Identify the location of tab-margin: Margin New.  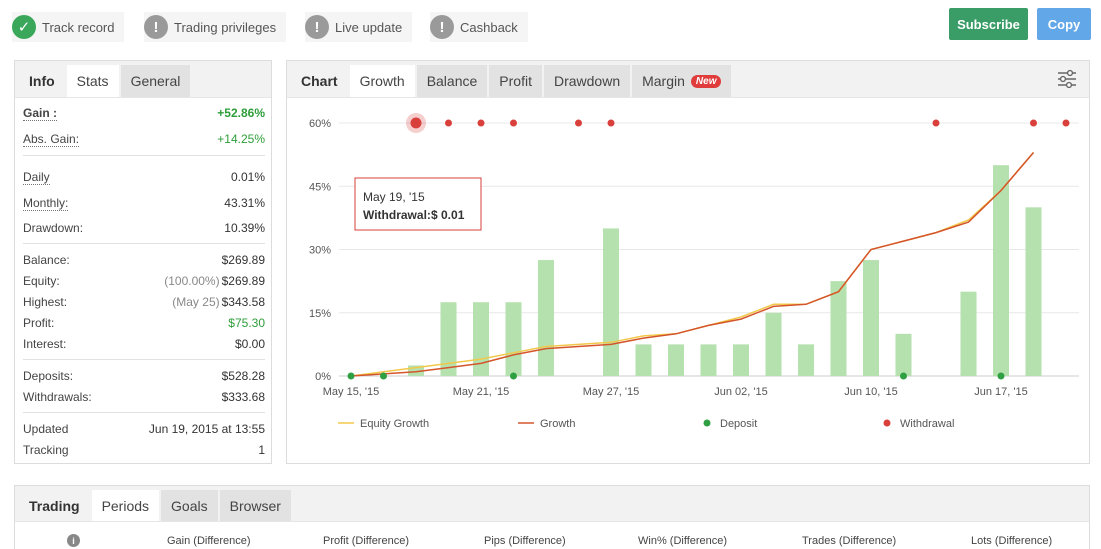
(682, 81).